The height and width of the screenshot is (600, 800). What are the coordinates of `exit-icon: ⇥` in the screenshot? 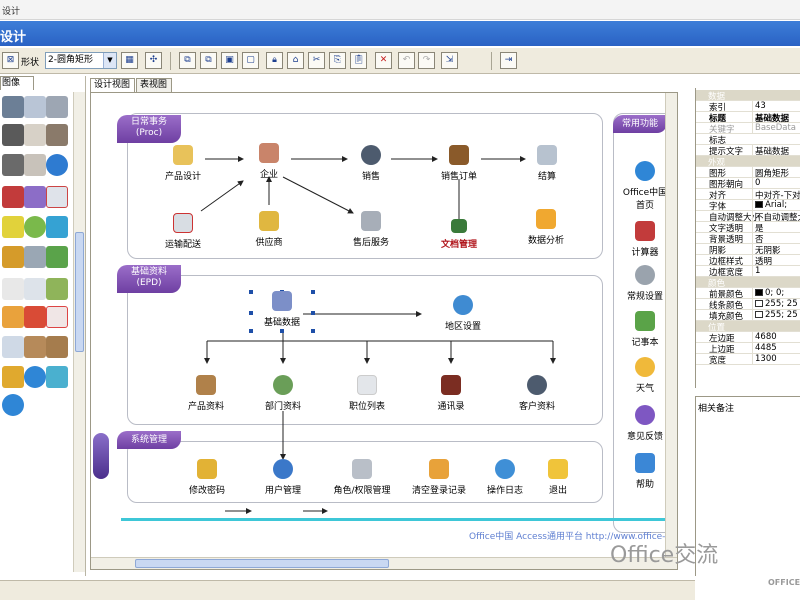 It's located at (508, 60).